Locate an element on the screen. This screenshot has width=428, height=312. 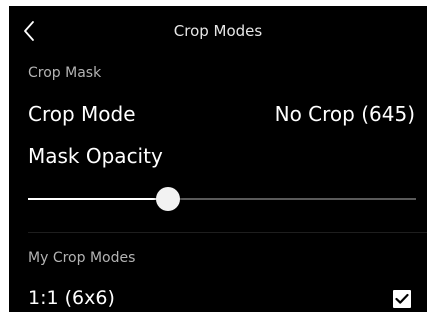
slider-thumb is located at coordinates (168, 199).